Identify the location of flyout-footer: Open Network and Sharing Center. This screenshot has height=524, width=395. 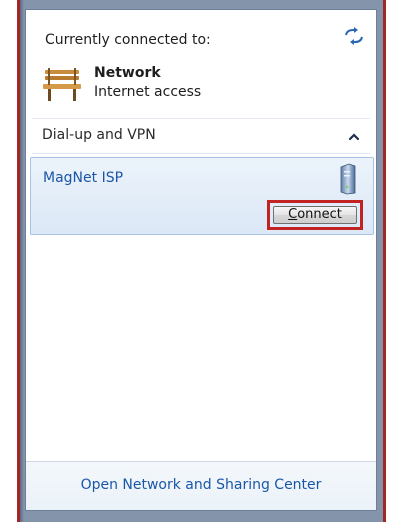
(201, 485).